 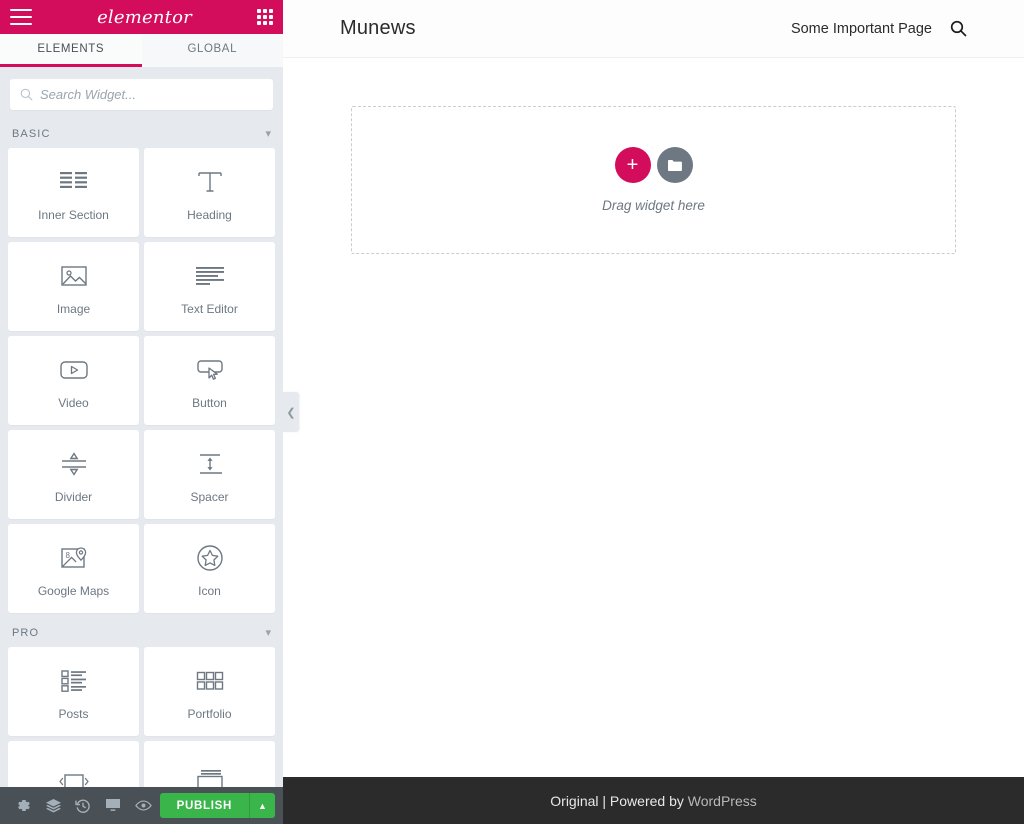 I want to click on search-input, so click(x=151, y=94).